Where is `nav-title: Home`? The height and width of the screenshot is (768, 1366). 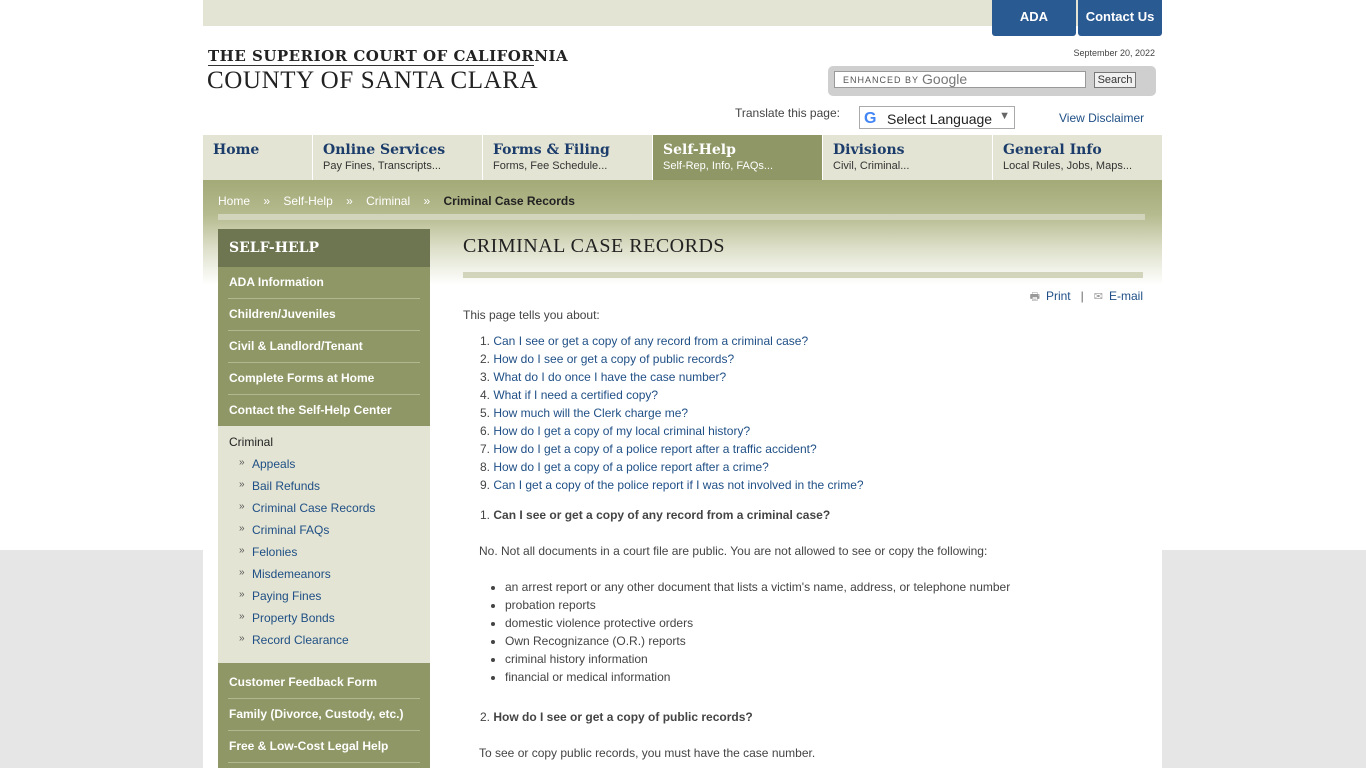 nav-title: Home is located at coordinates (236, 150).